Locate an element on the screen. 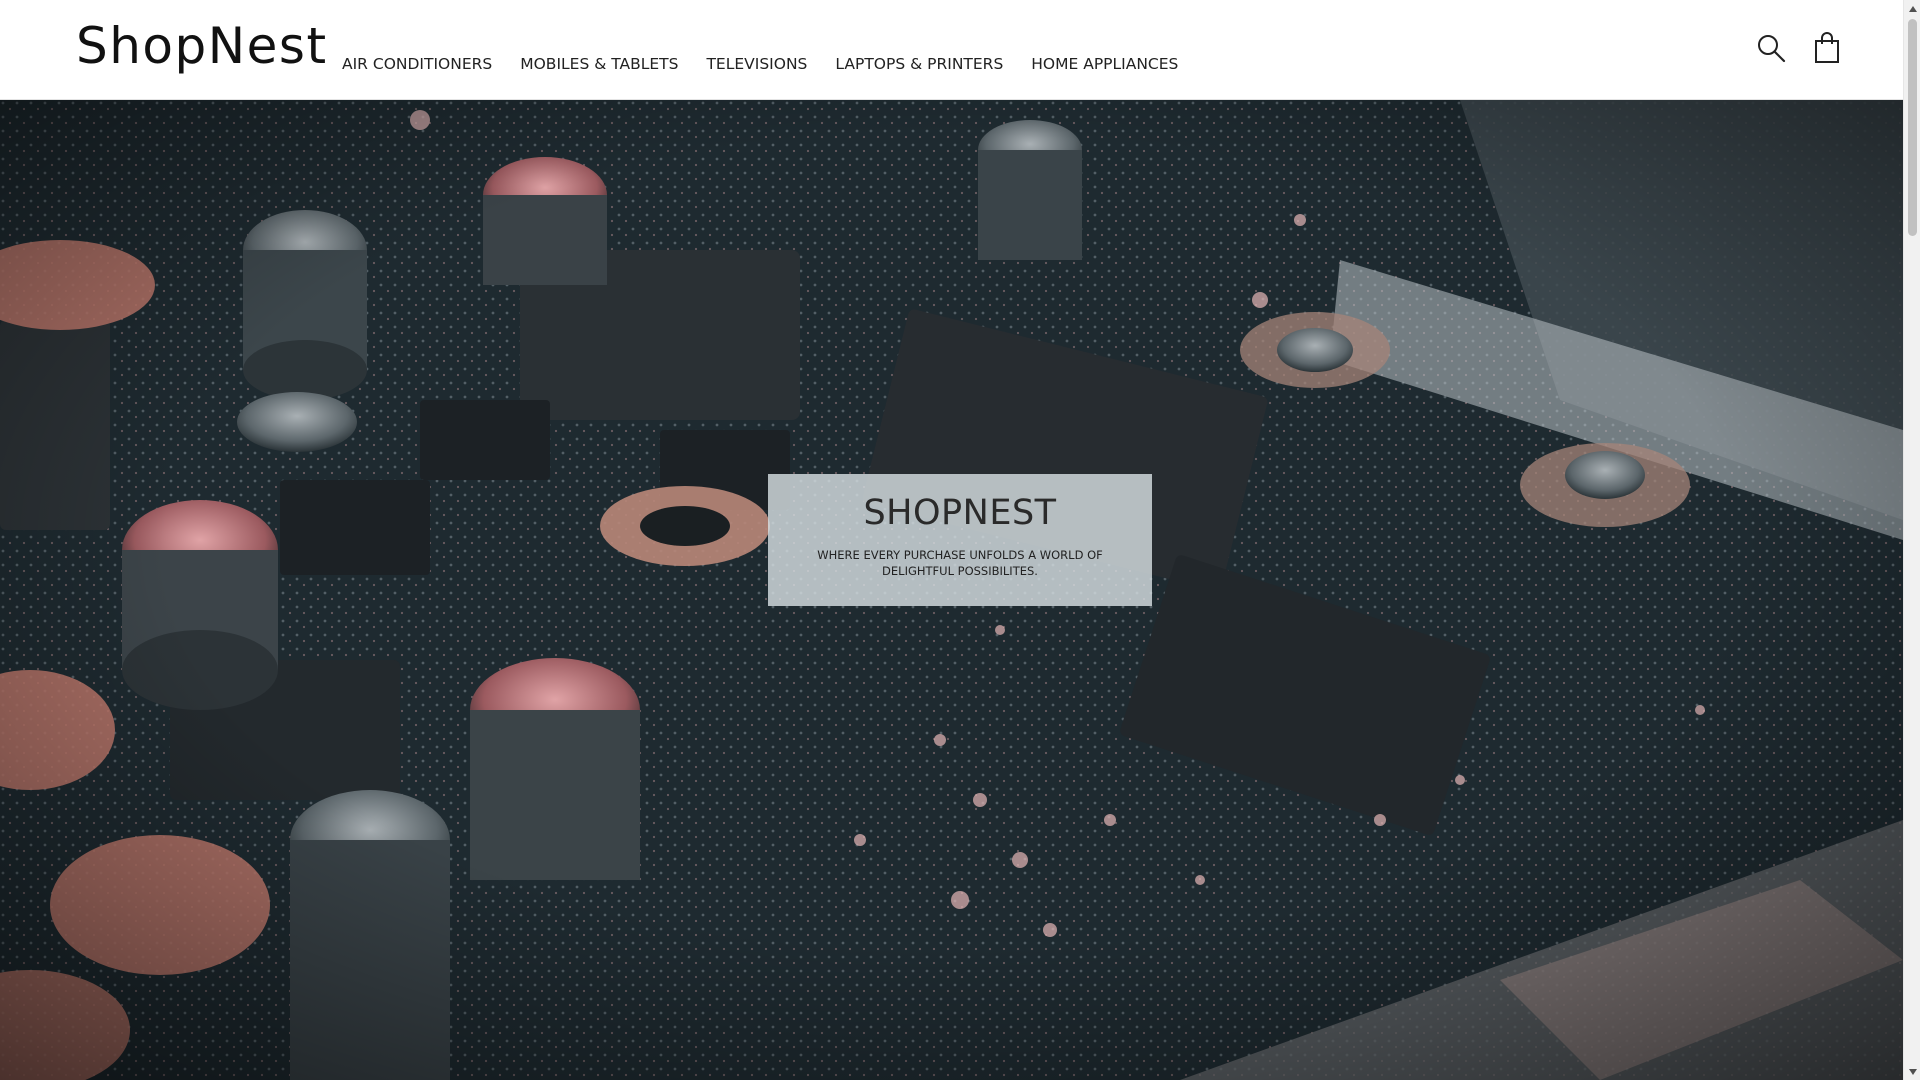 The image size is (1920, 1080). search-button is located at coordinates (1771, 48).